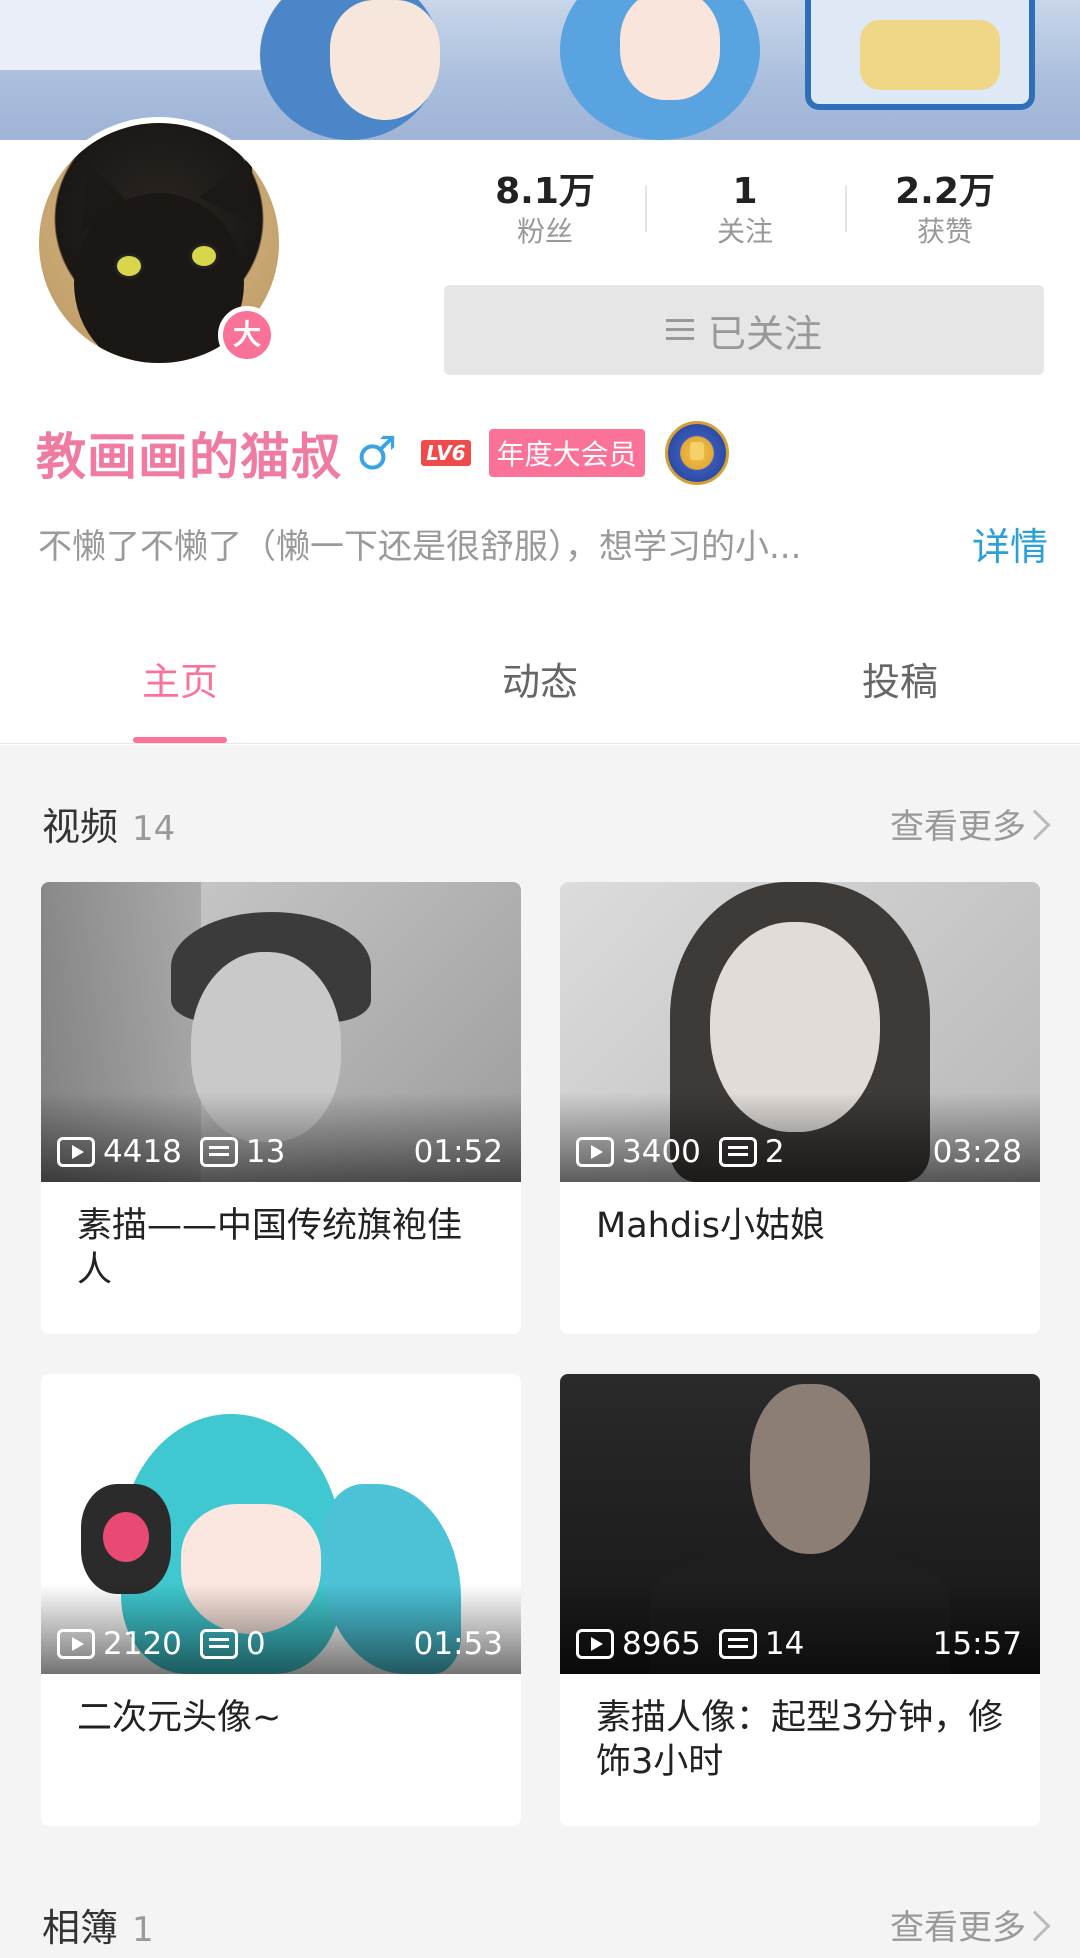  I want to click on videos-section-title: 视频 14, so click(108, 828).